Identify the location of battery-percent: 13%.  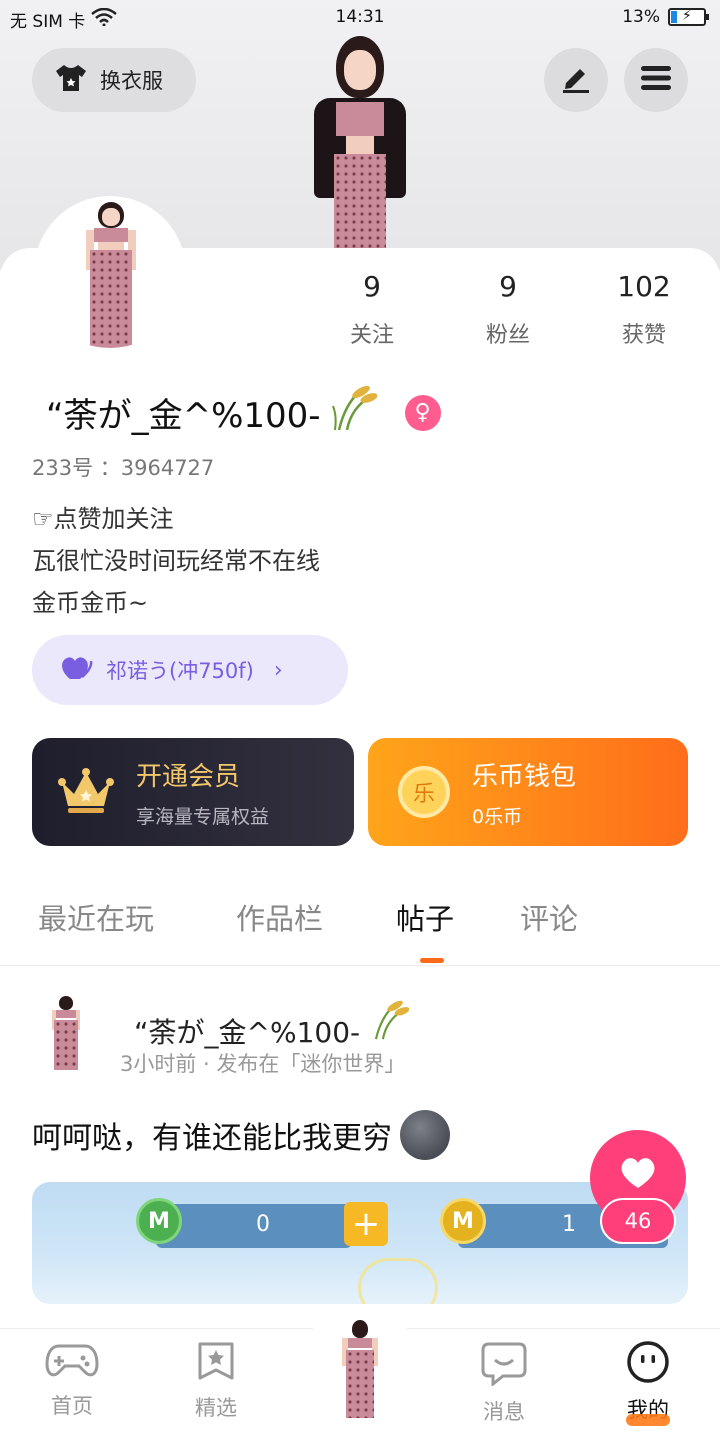
(641, 17).